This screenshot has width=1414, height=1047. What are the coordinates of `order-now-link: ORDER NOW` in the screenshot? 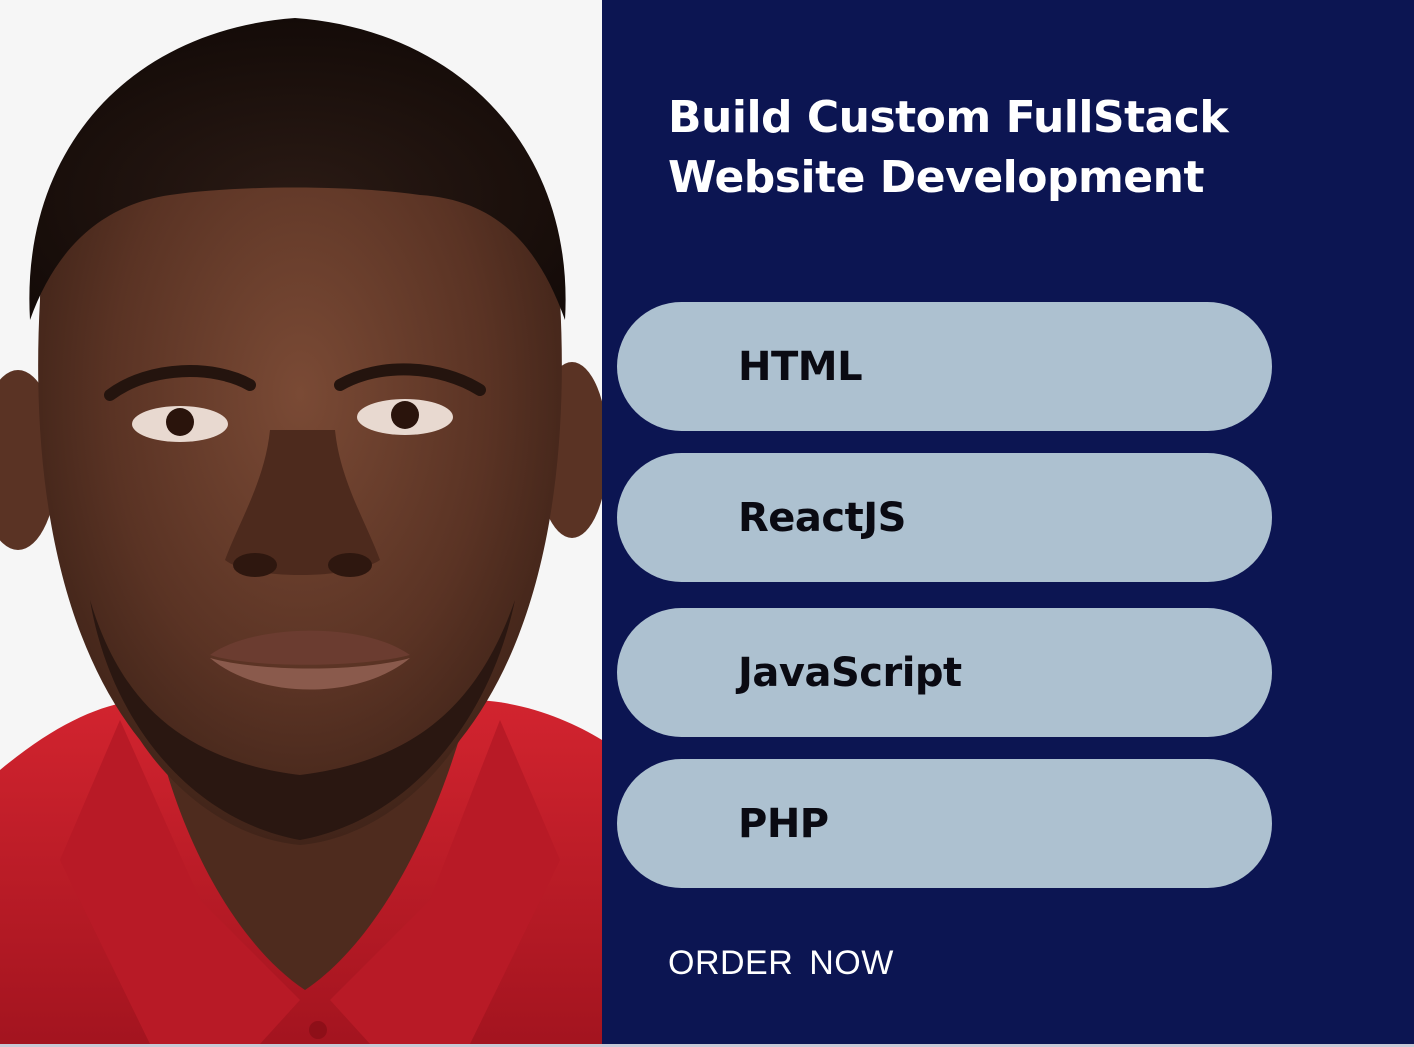 It's located at (781, 963).